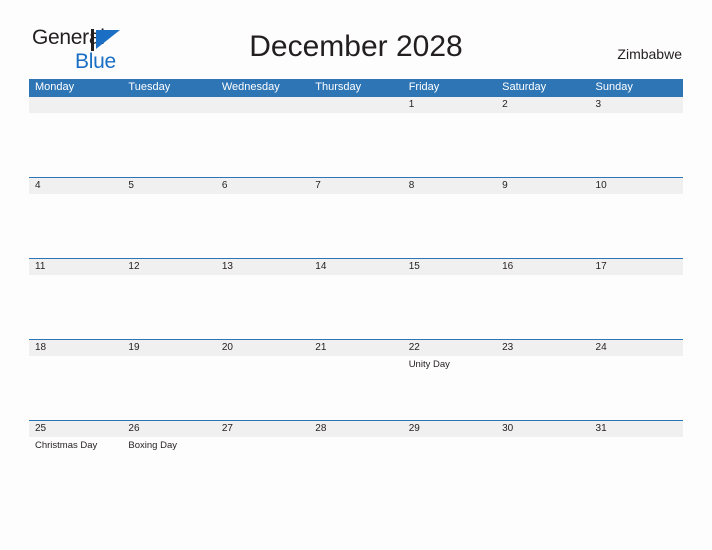 This screenshot has width=712, height=550. Describe the element at coordinates (429, 364) in the screenshot. I see `day-event: Unity Day` at that location.